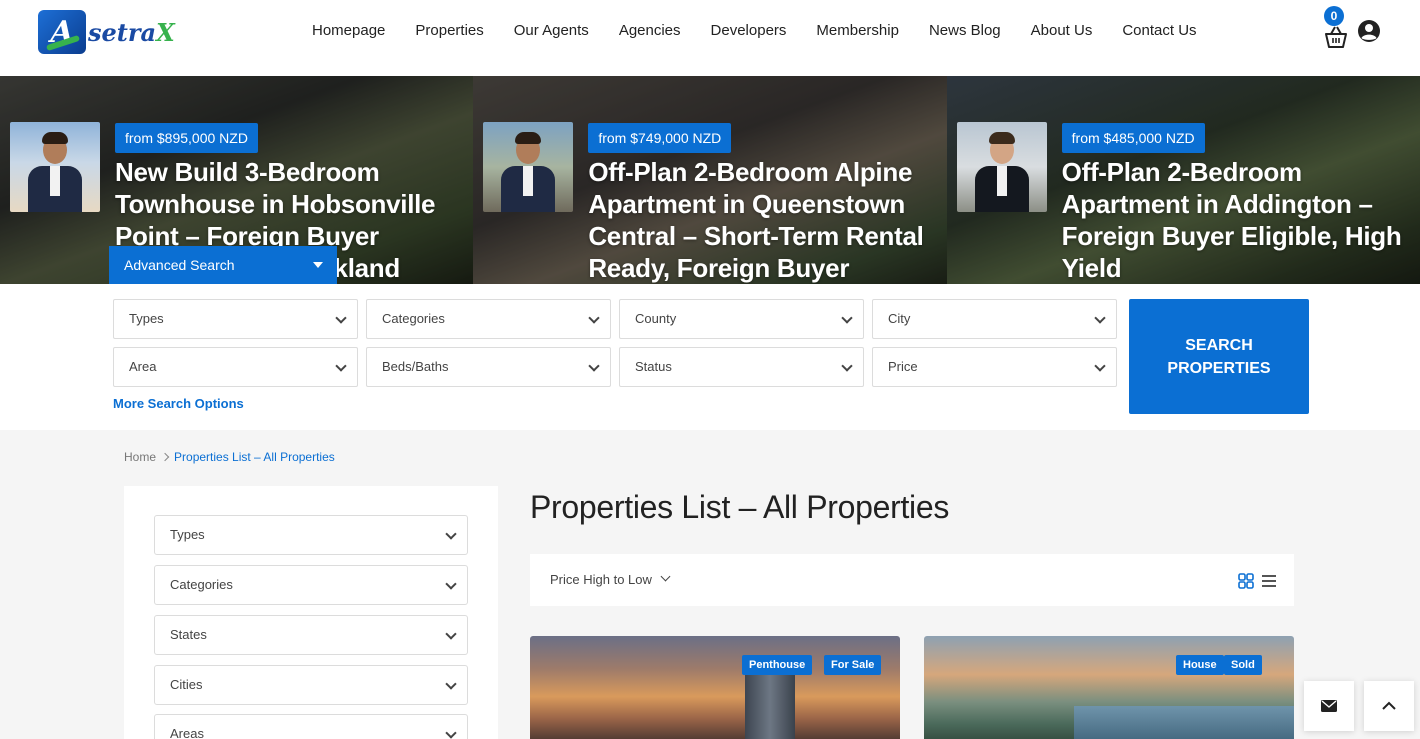  I want to click on contact-email-button, so click(1329, 706).